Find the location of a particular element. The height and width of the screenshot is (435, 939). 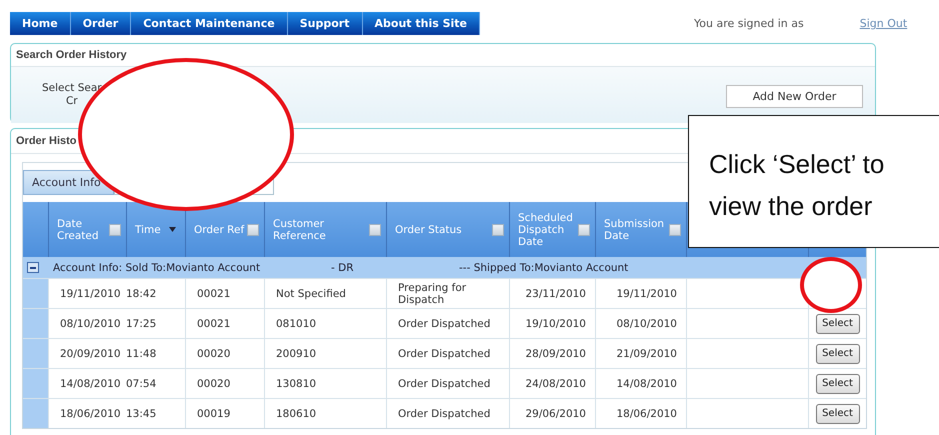

table-cell: 17:25 is located at coordinates (141, 324).